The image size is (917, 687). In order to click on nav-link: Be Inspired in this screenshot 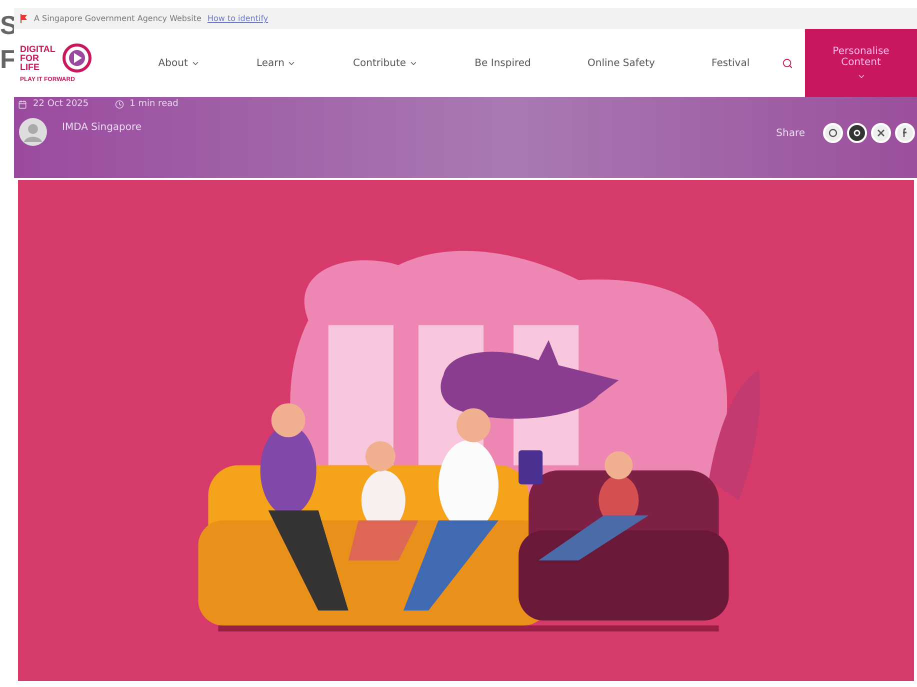, I will do `click(502, 63)`.